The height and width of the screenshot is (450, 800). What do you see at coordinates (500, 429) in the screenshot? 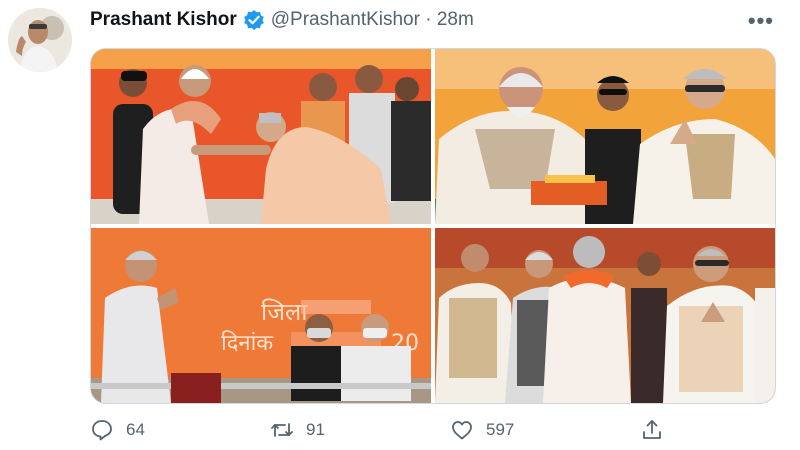
I see `like-count: 597` at bounding box center [500, 429].